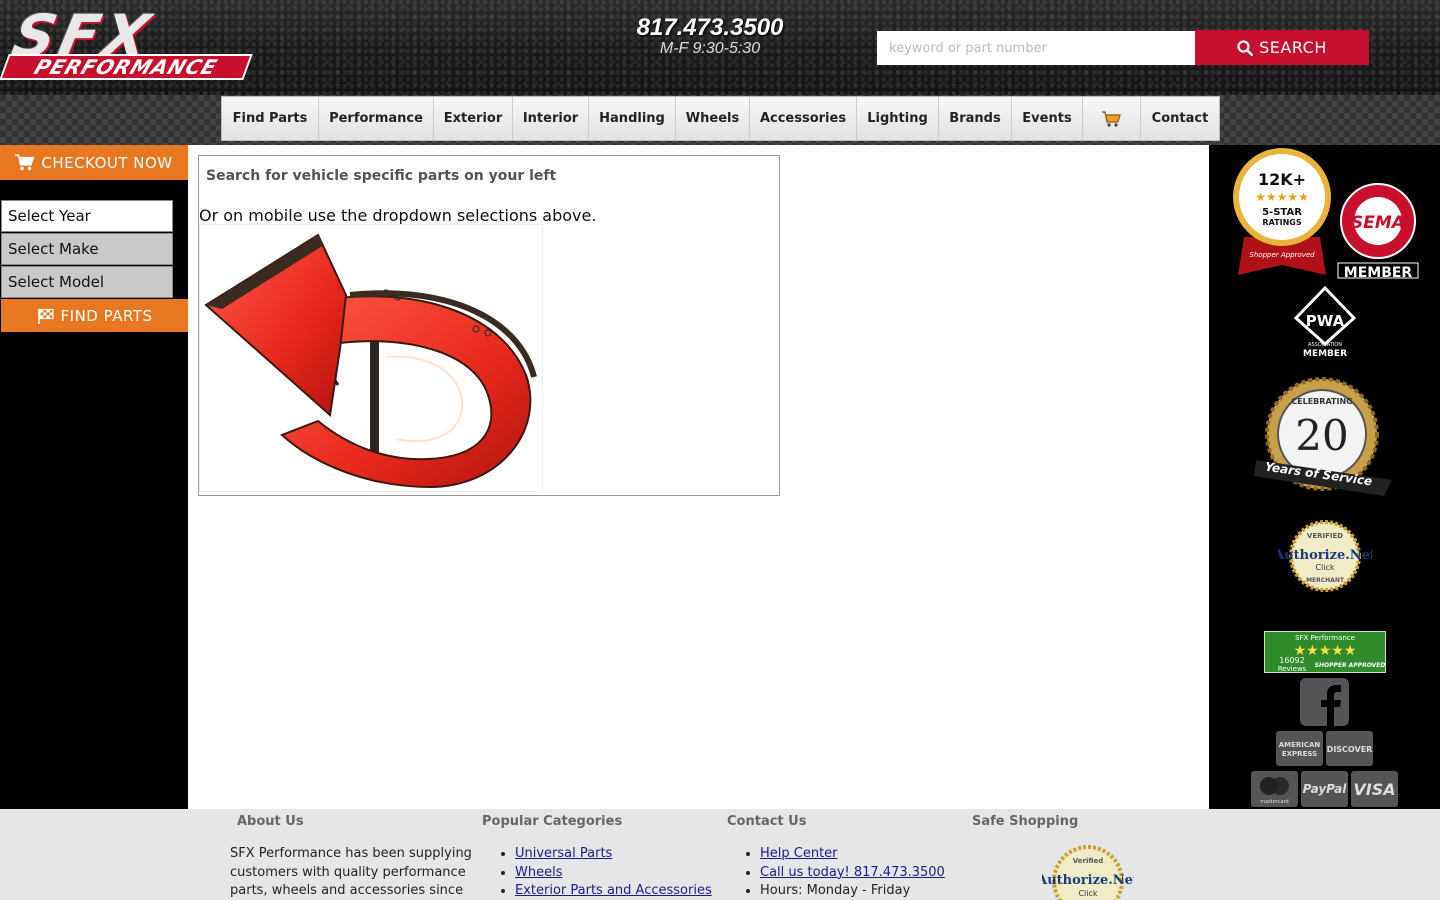 The height and width of the screenshot is (900, 1440). Describe the element at coordinates (710, 48) in the screenshot. I see `business-hours: M-F 9:30-5:30` at that location.